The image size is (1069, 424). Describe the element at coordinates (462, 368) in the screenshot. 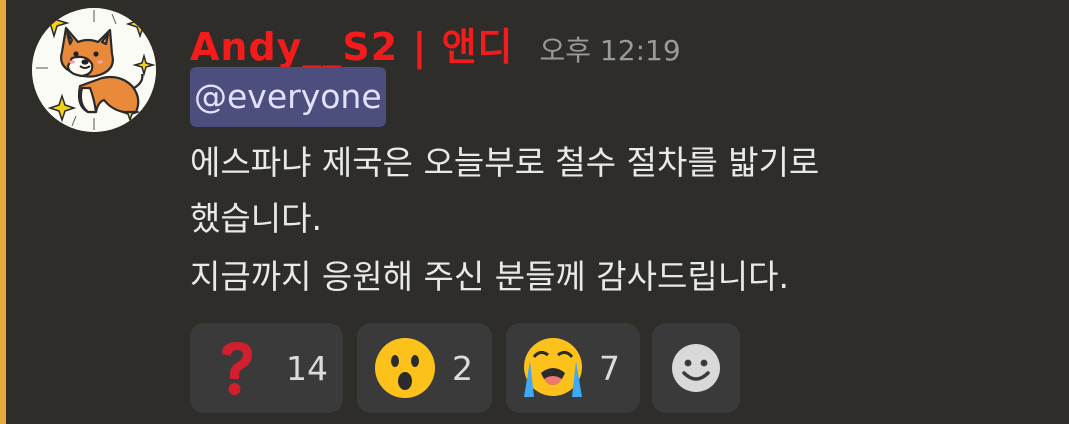

I see `reaction-count: 2` at that location.